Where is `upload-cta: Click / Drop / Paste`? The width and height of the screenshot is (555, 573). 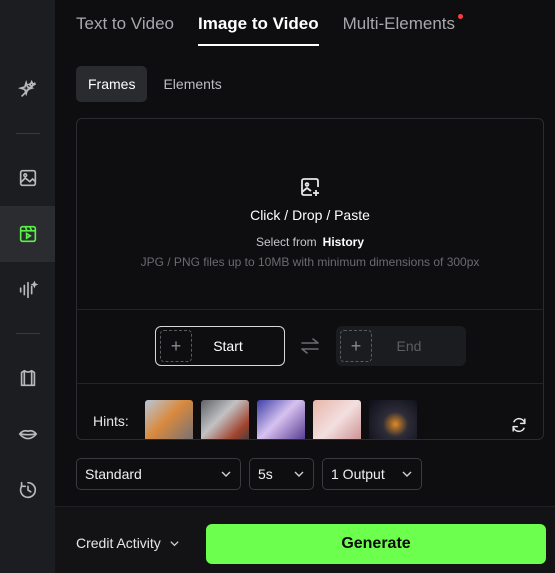
upload-cta: Click / Drop / Paste is located at coordinates (310, 215).